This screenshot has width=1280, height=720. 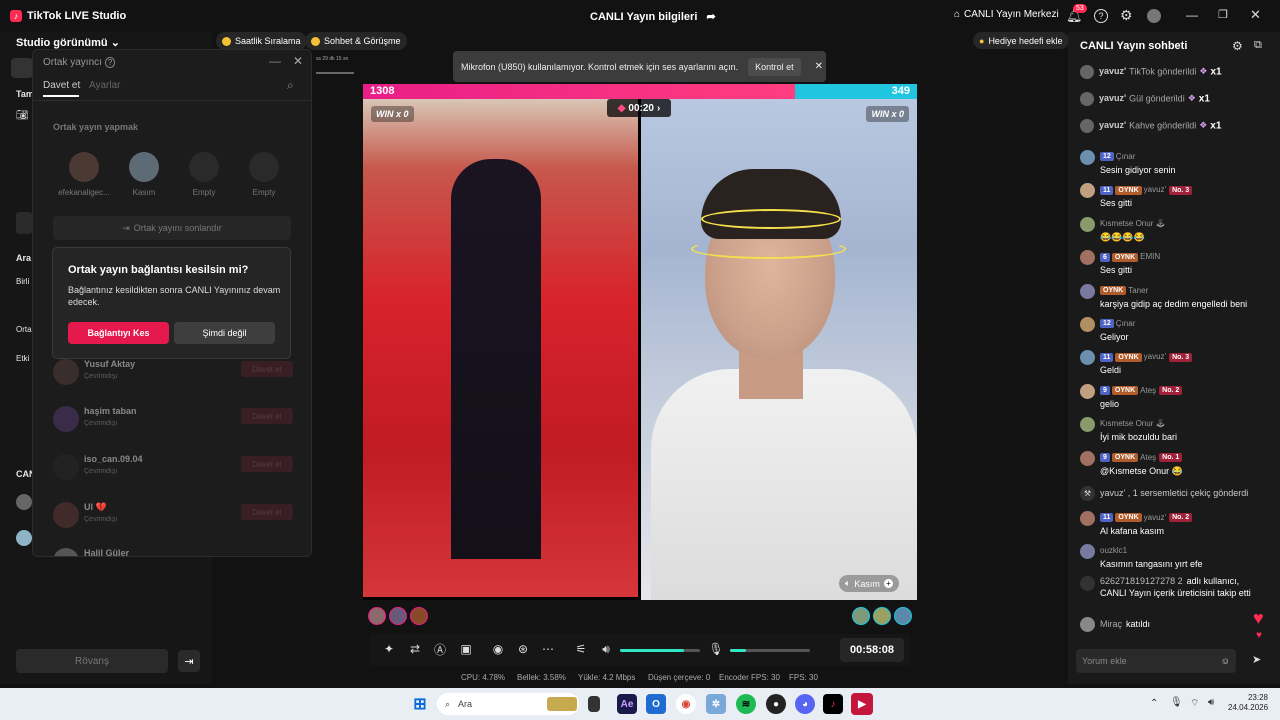 I want to click on mic-tray-icon: 🎙︎, so click(x=1176, y=702).